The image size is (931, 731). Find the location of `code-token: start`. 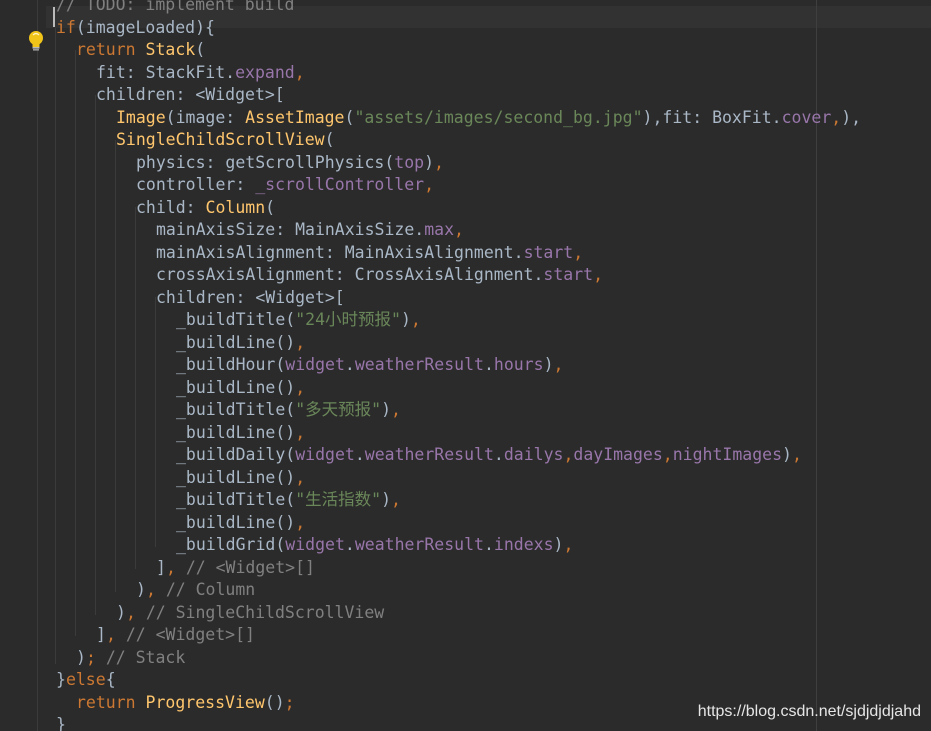

code-token: start is located at coordinates (568, 274).